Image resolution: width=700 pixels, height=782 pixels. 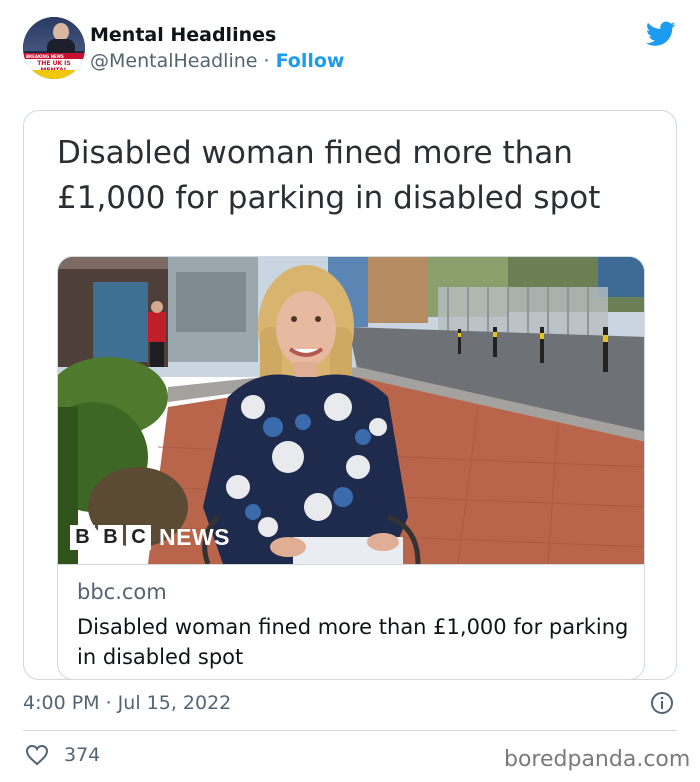 I want to click on heart-icon, so click(x=37, y=755).